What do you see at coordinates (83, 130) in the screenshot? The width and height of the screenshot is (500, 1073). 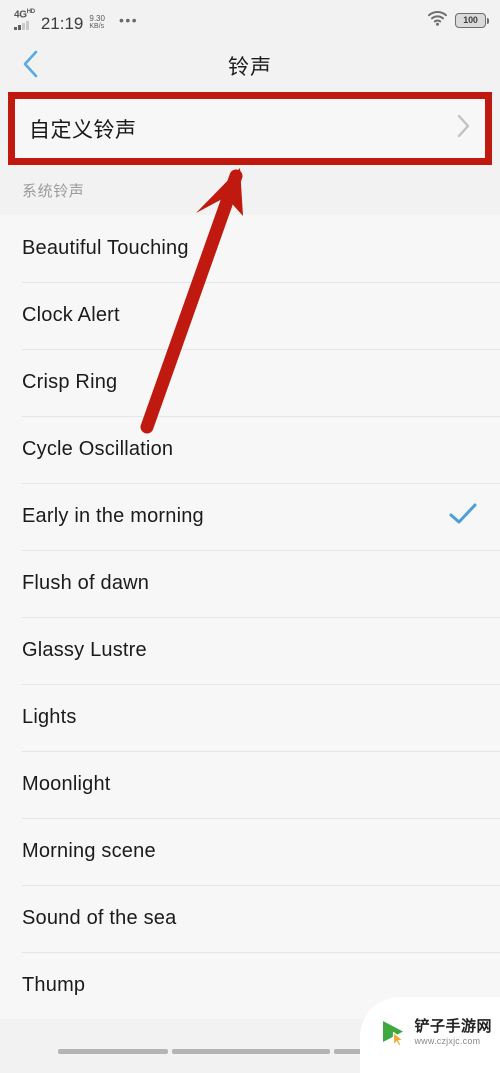 I see `custom-ringtone-label: 自定义铃声` at bounding box center [83, 130].